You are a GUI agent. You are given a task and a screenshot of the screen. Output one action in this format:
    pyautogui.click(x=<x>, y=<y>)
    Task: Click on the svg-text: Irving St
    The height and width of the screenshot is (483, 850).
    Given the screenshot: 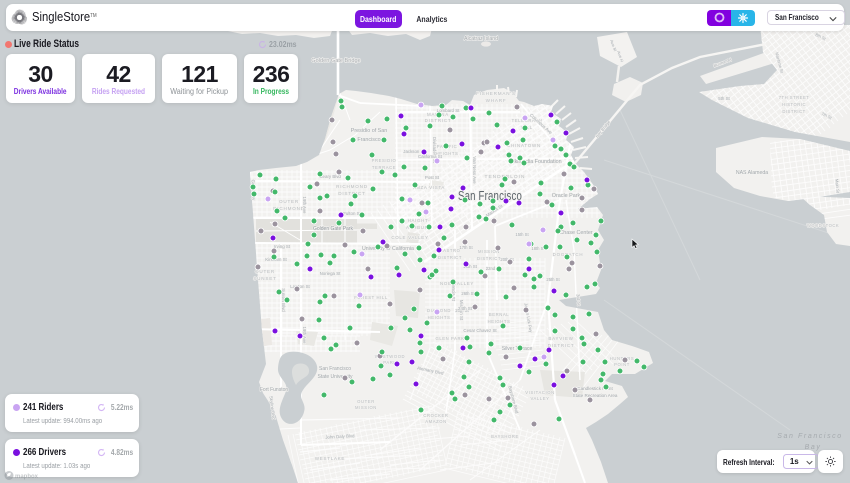 What is the action you would take?
    pyautogui.click(x=282, y=246)
    